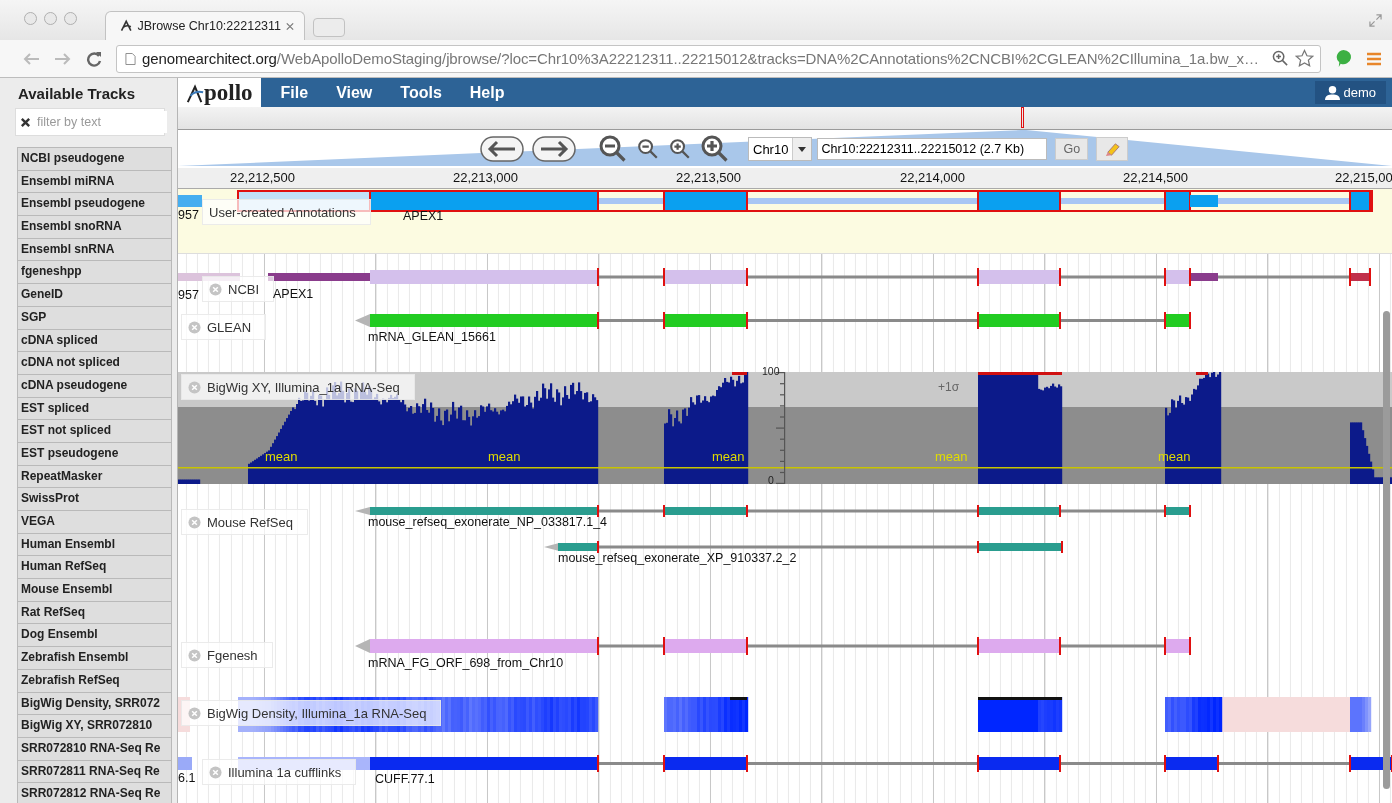 Image resolution: width=1392 pixels, height=803 pixels. What do you see at coordinates (250, 522) in the screenshot?
I see `track-name: Mouse RefSeq` at bounding box center [250, 522].